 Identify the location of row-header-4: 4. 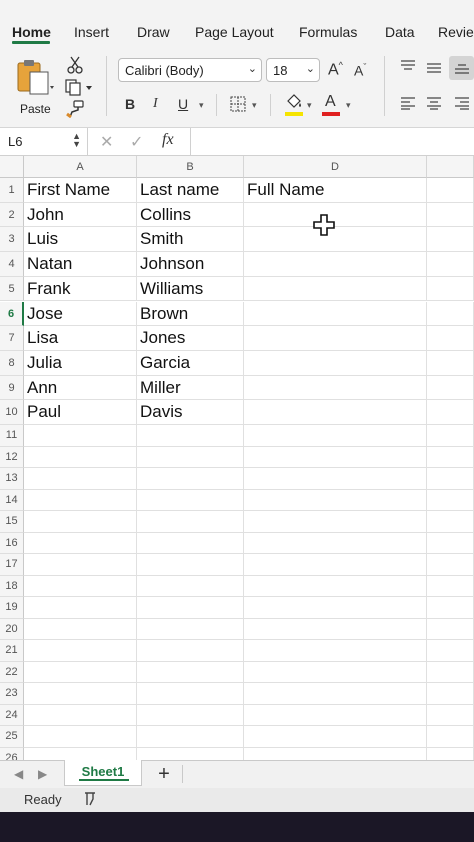
(12, 264).